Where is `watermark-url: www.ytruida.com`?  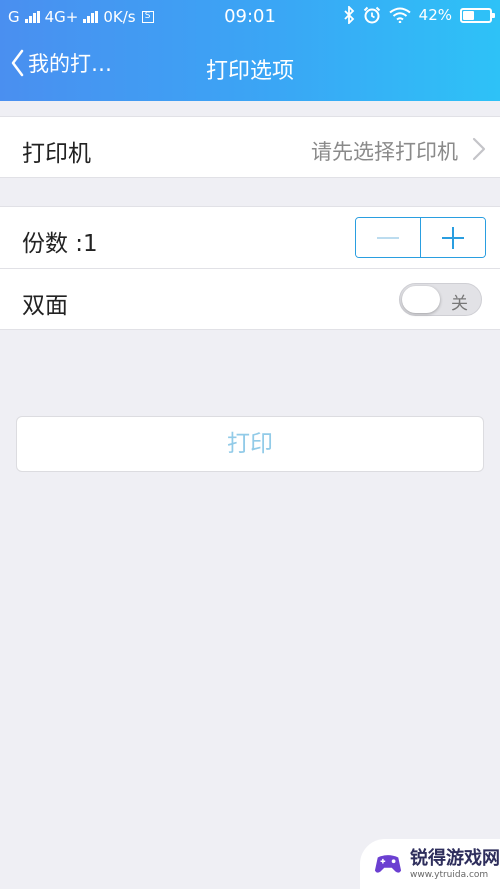 watermark-url: www.ytruida.com is located at coordinates (449, 875).